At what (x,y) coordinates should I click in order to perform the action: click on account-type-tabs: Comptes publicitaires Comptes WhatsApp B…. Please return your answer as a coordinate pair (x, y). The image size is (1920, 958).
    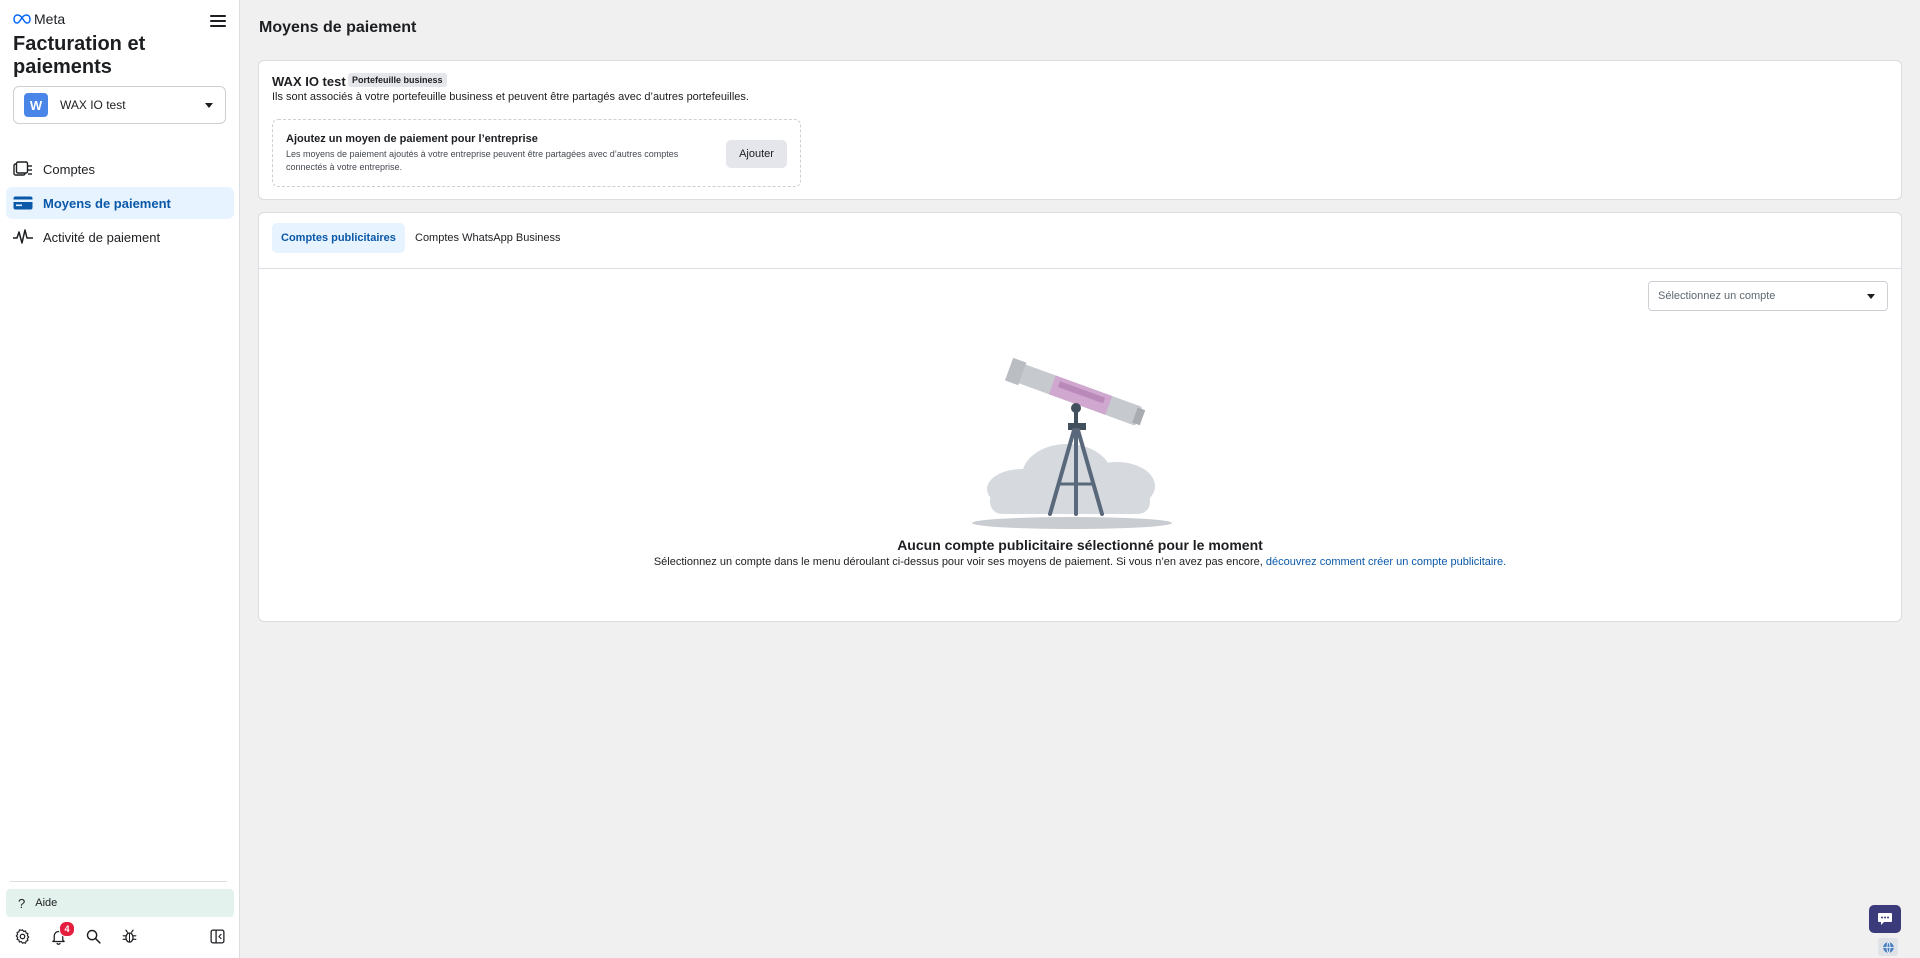
    Looking at the image, I should click on (1080, 241).